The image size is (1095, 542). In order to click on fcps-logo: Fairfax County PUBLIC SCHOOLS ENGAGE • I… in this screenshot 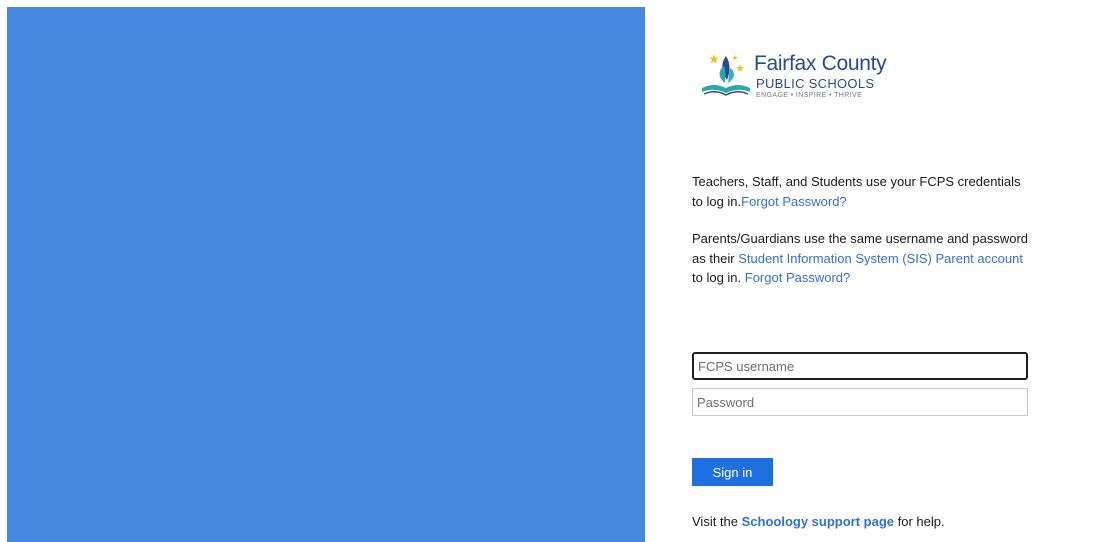, I will do `click(800, 76)`.